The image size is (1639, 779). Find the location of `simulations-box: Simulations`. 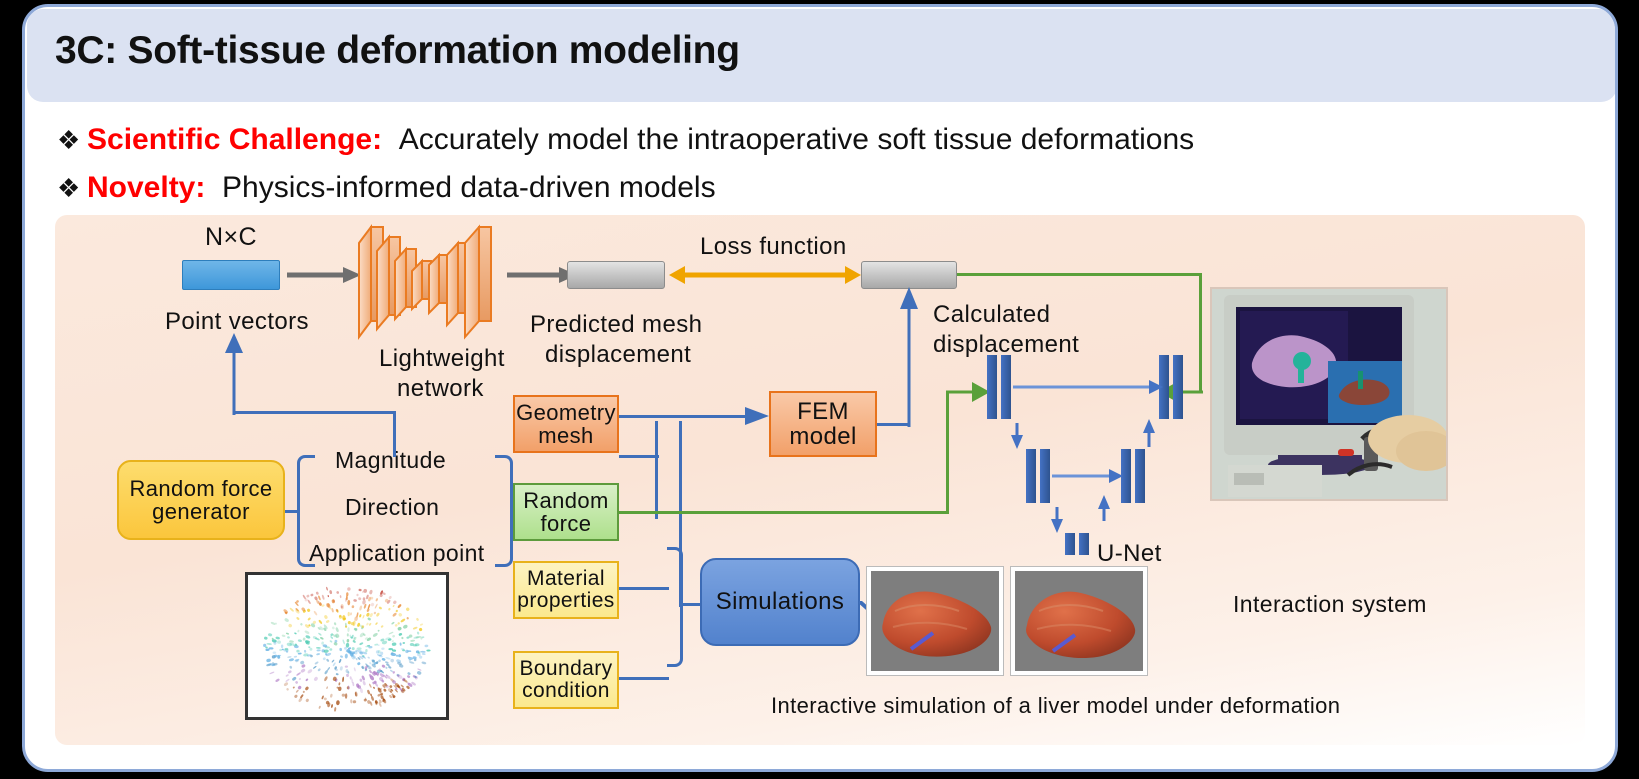

simulations-box: Simulations is located at coordinates (780, 602).